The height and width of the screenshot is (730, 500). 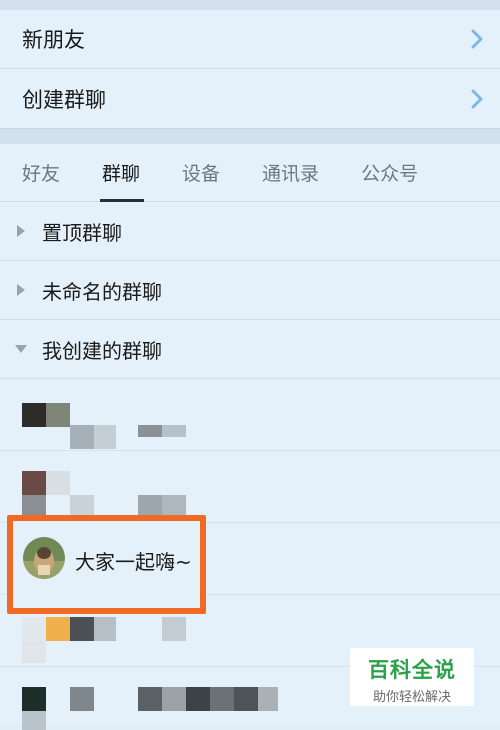 I want to click on watermark-logo: 百科全说 助你轻松解决, so click(x=412, y=677).